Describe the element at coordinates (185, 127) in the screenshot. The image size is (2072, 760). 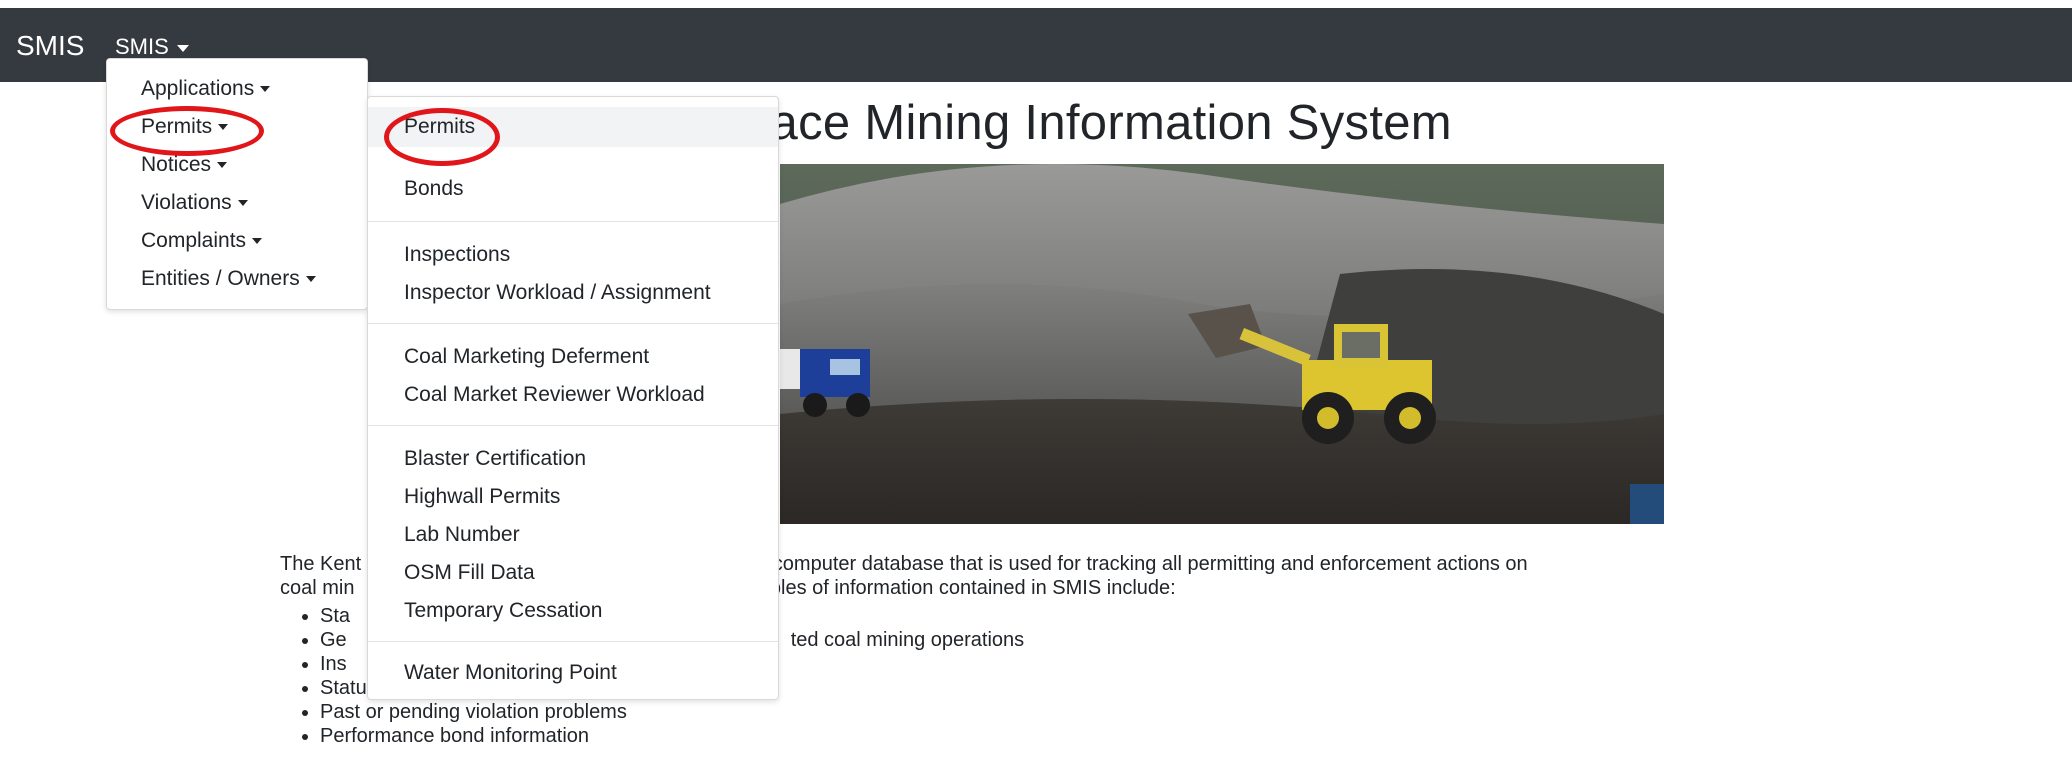
I see `menu-item-permits: Permits` at that location.